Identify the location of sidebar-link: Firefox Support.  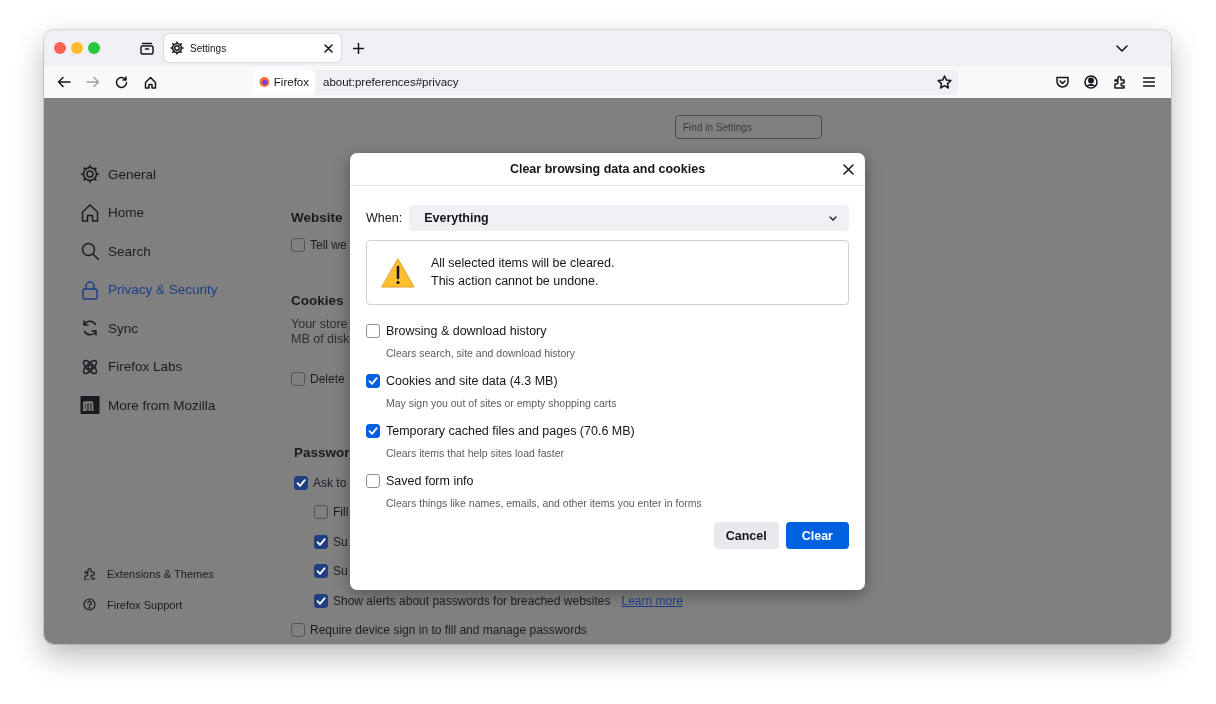
(133, 604).